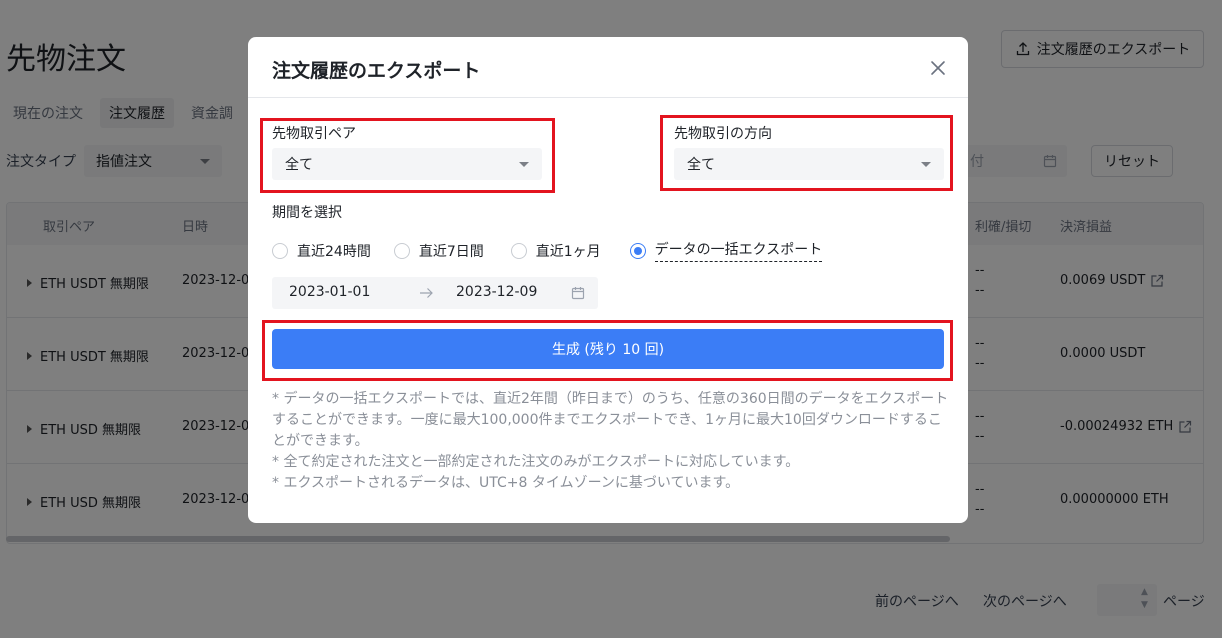 This screenshot has width=1222, height=638. What do you see at coordinates (426, 293) in the screenshot?
I see `arrow-right-icon` at bounding box center [426, 293].